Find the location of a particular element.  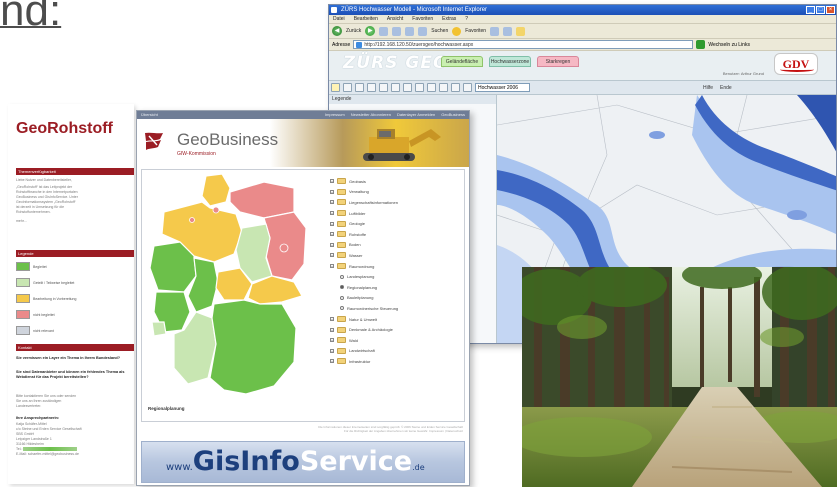

legend-item: nicht relevant is located at coordinates (35, 330).